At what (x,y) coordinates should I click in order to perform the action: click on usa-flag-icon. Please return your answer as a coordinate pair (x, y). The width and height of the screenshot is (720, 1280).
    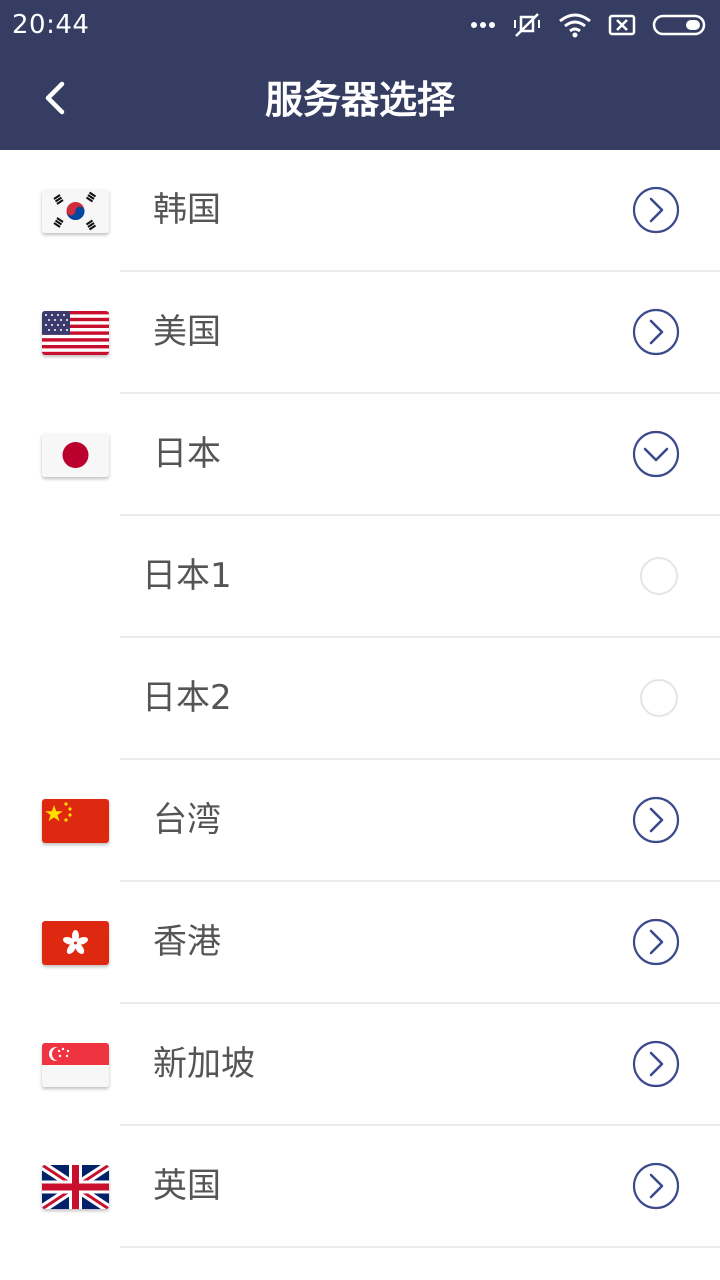
    Looking at the image, I should click on (75, 333).